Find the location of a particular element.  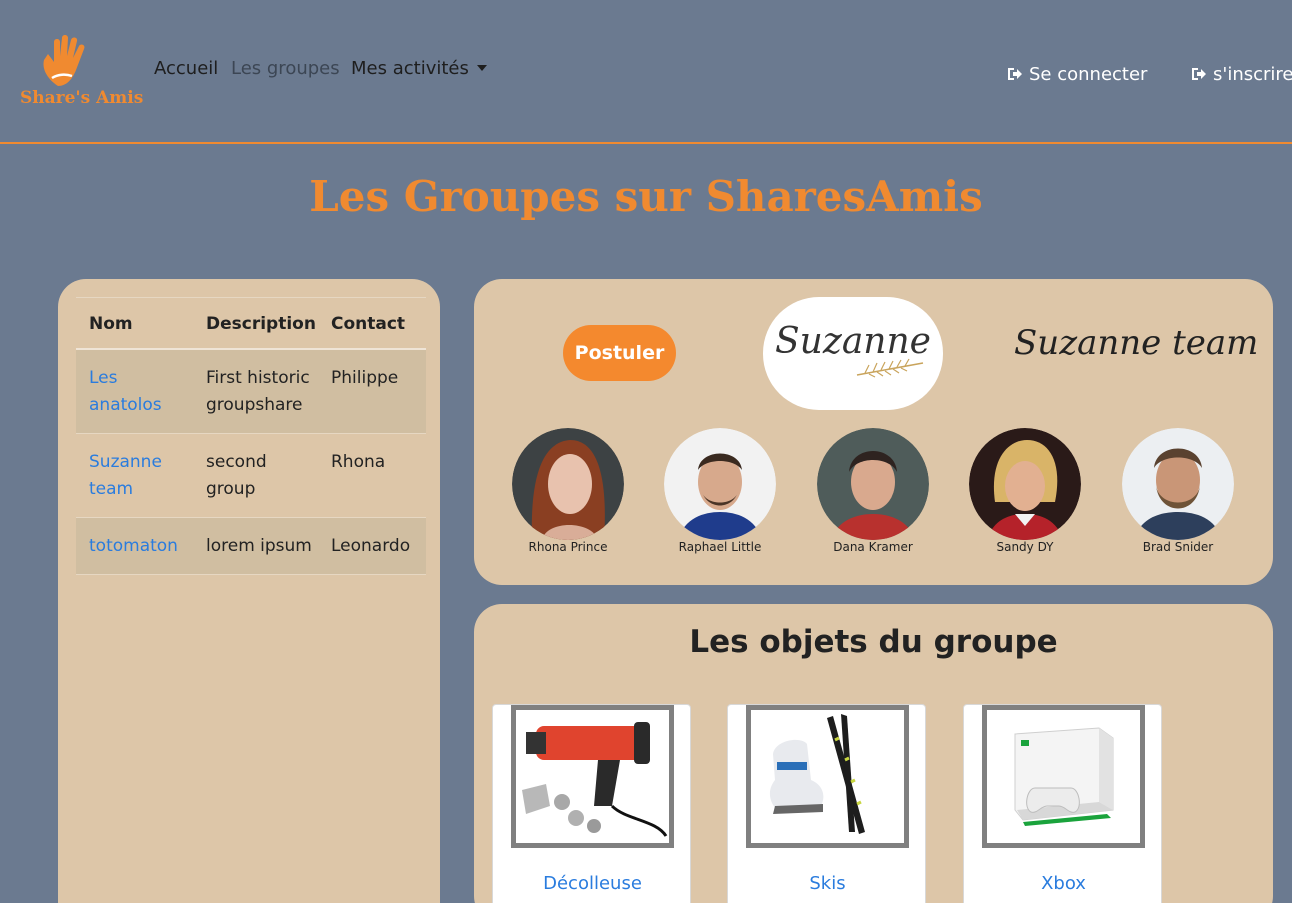

group-name-link: Les anatolos is located at coordinates (134, 391).